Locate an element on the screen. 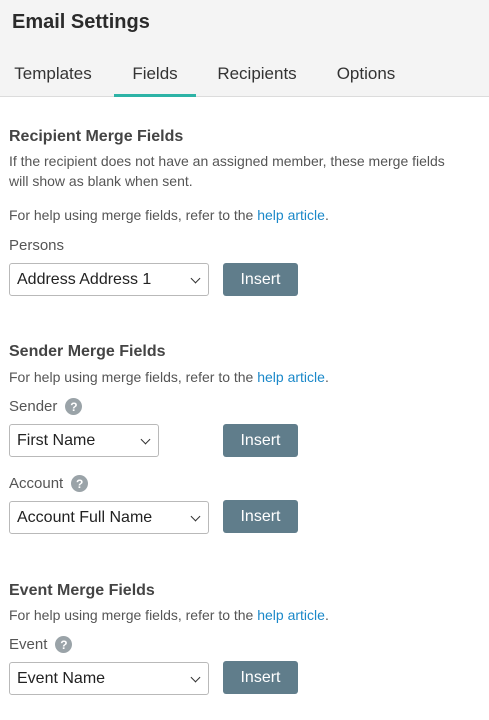 This screenshot has height=720, width=489. persons-label: Persons is located at coordinates (36, 245).